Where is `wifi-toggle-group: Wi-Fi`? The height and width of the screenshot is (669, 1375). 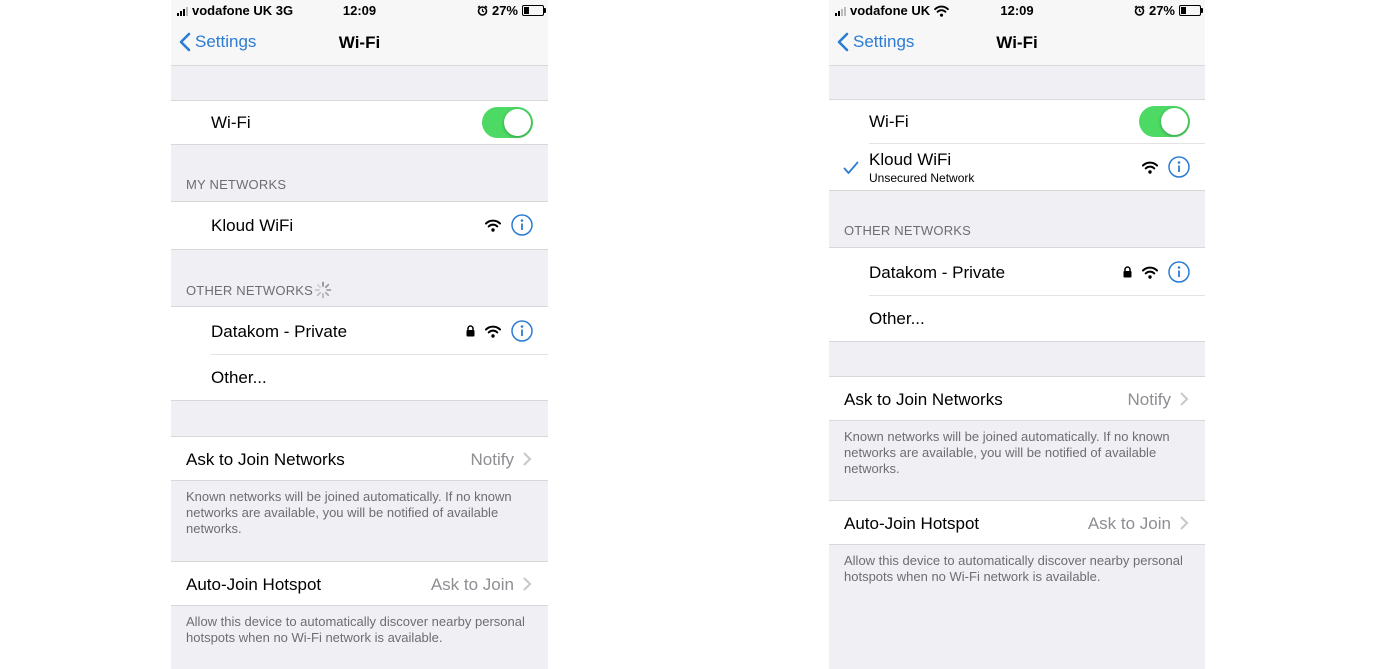
wifi-toggle-group: Wi-Fi is located at coordinates (359, 122).